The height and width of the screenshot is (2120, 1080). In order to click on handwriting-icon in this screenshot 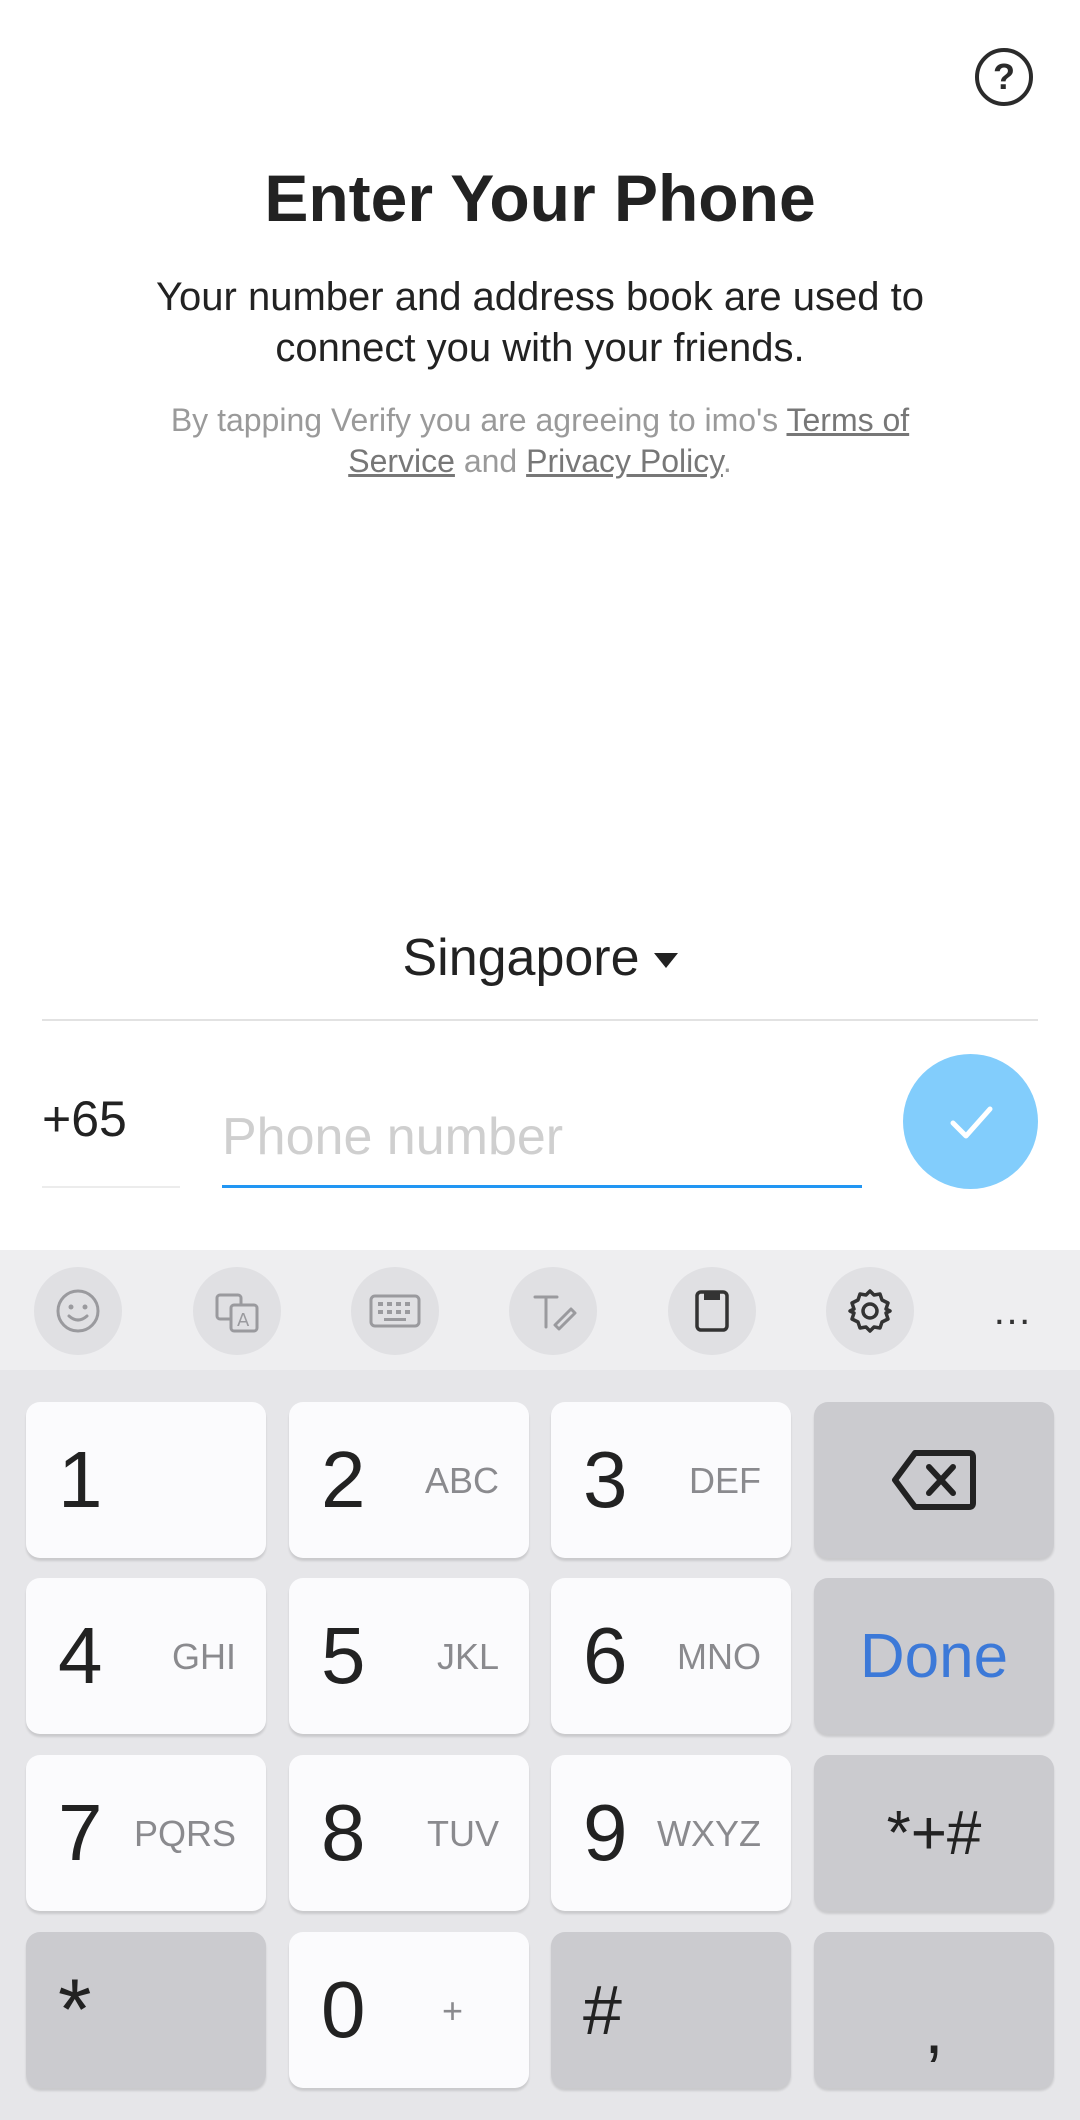, I will do `click(555, 1313)`.